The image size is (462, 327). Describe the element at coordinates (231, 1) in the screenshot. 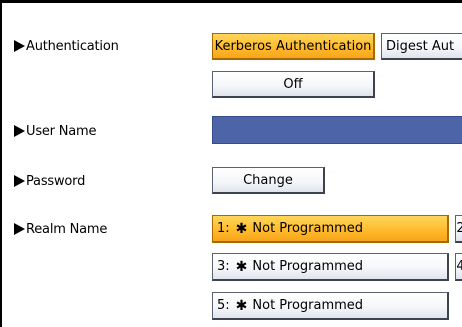

I see `window-top-border` at that location.